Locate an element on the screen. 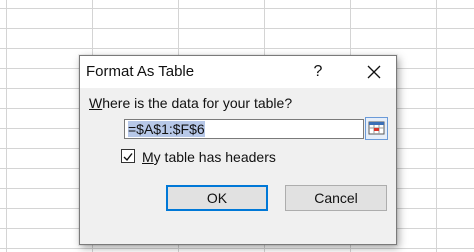 The image size is (474, 252). headers-checkbox-label: My table has headers is located at coordinates (209, 157).